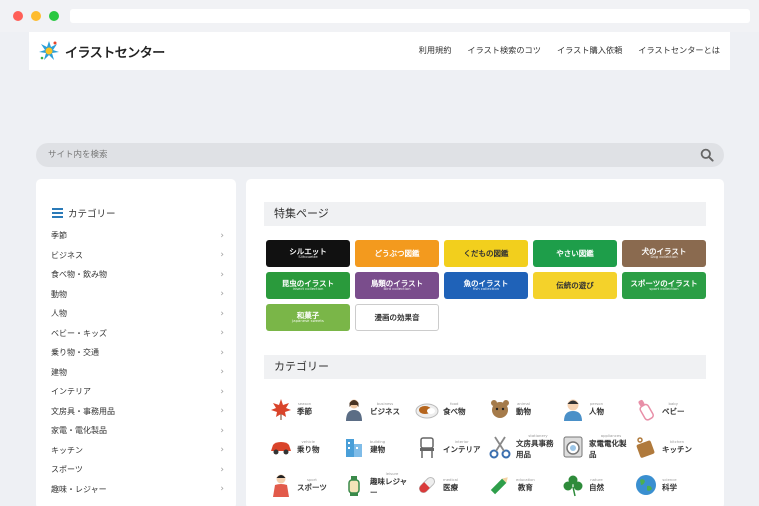 This screenshot has width=759, height=506. I want to click on category-tile-leisure: leisure 趣味レジャー, so click(377, 484).